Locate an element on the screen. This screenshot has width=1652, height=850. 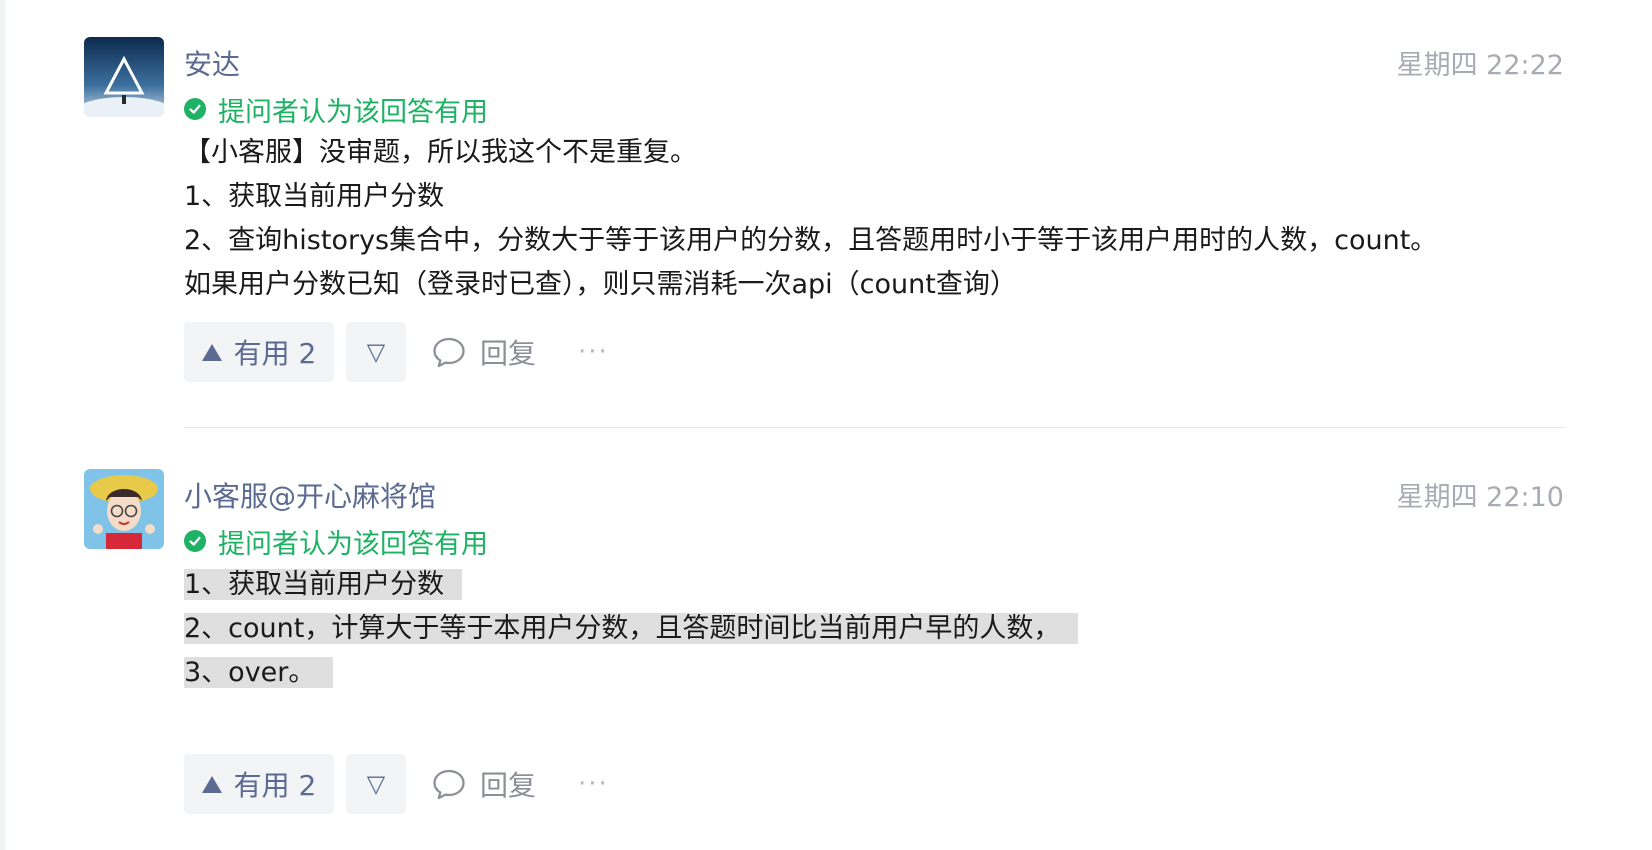
author-name: 安达 is located at coordinates (212, 63).